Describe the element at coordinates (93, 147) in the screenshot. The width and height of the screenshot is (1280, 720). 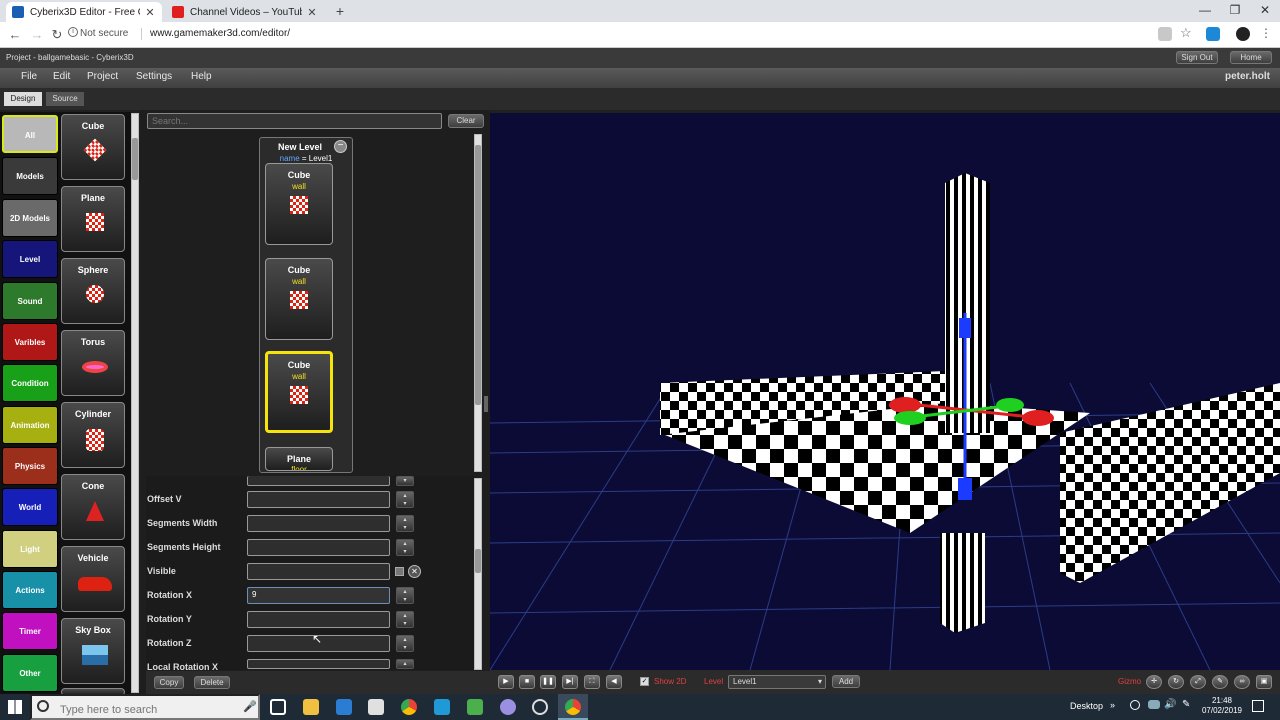
I see `item-cube: Cube` at that location.